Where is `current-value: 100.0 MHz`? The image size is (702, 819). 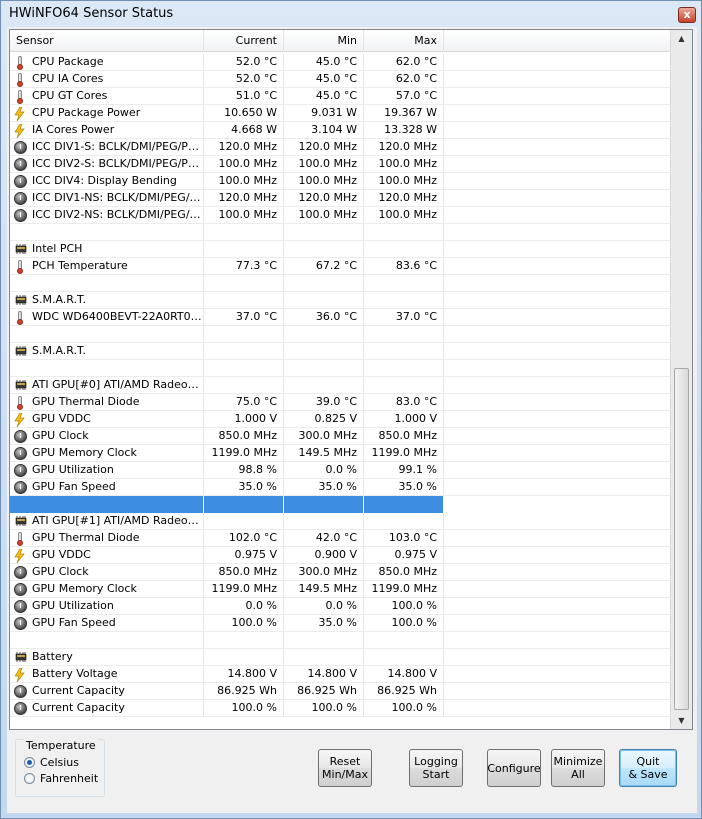
current-value: 100.0 MHz is located at coordinates (247, 163).